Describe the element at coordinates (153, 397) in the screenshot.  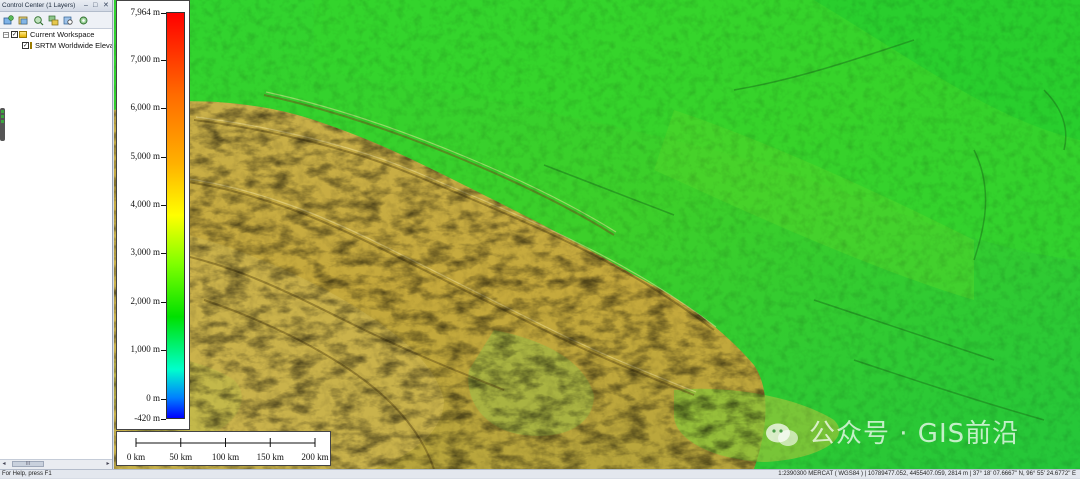
I see `legend-label: 0 m` at that location.